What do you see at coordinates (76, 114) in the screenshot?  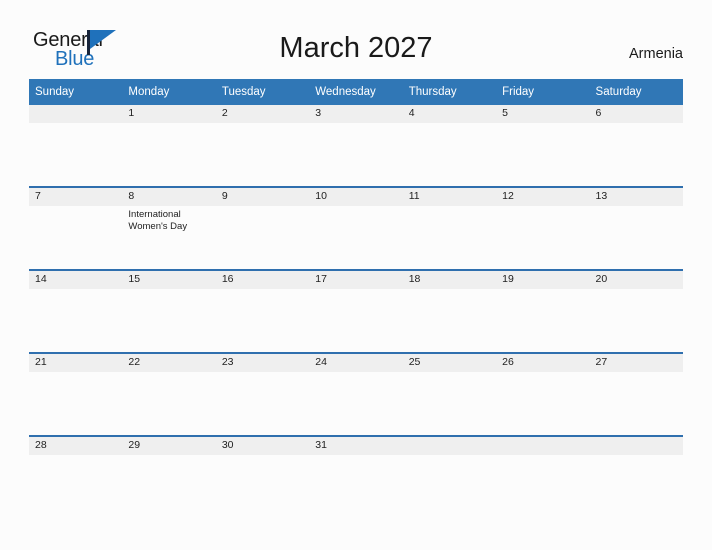 I see `day-number-band` at bounding box center [76, 114].